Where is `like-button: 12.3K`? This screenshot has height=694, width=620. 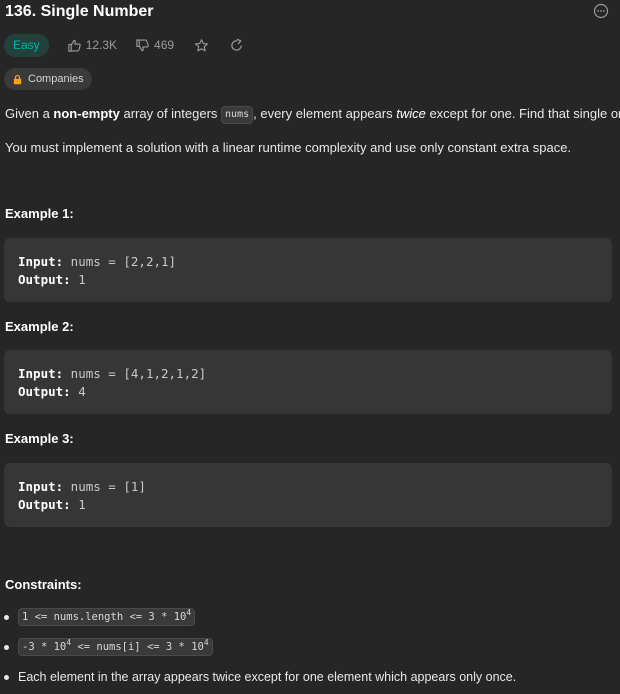
like-button: 12.3K is located at coordinates (92, 45).